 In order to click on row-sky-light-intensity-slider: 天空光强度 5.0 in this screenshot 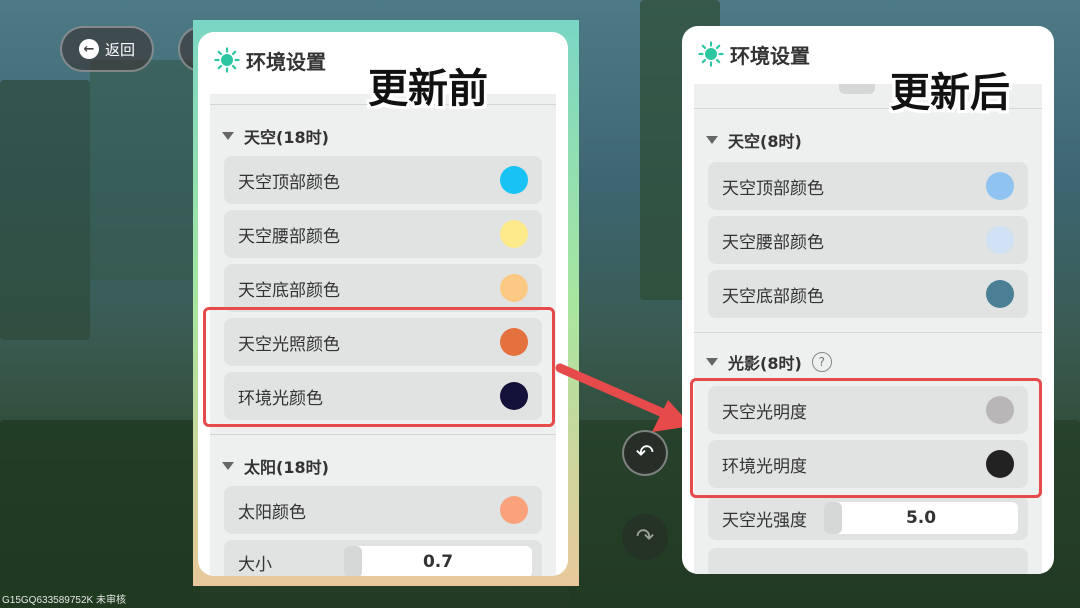, I will do `click(868, 518)`.